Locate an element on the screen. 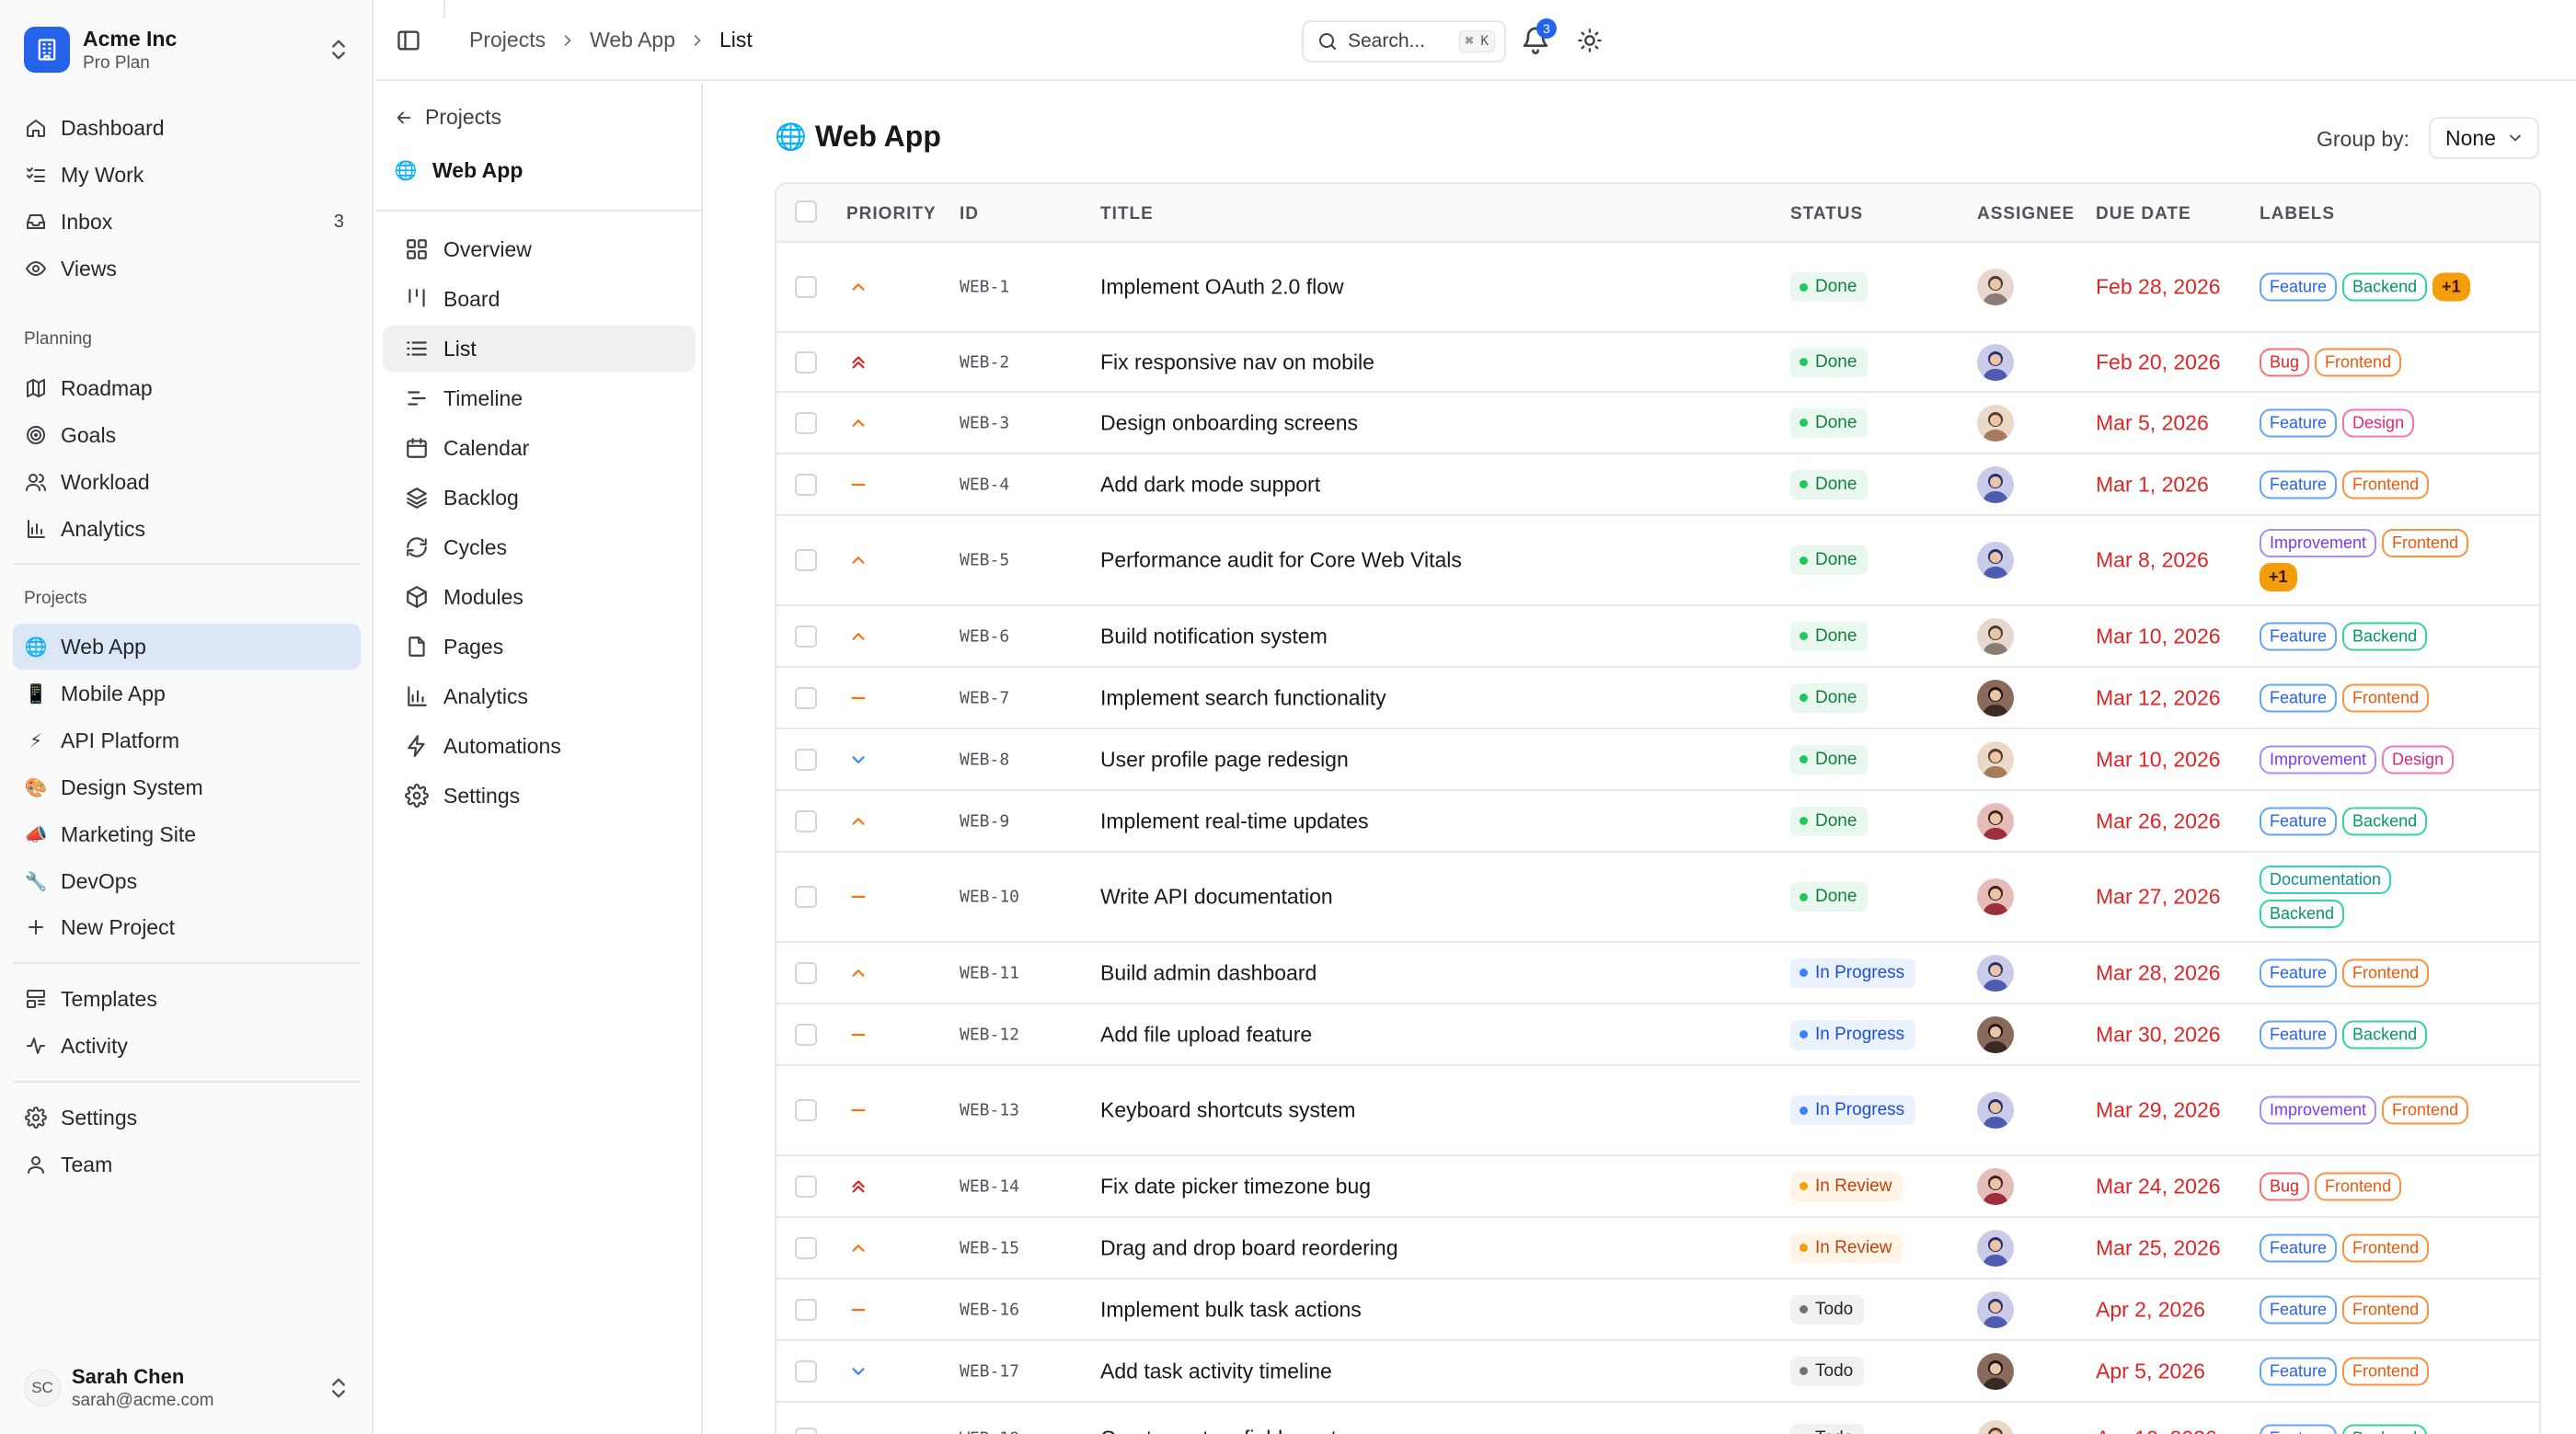 This screenshot has width=2576, height=1434. labels-cell: Feature Design is located at coordinates (2370, 422).